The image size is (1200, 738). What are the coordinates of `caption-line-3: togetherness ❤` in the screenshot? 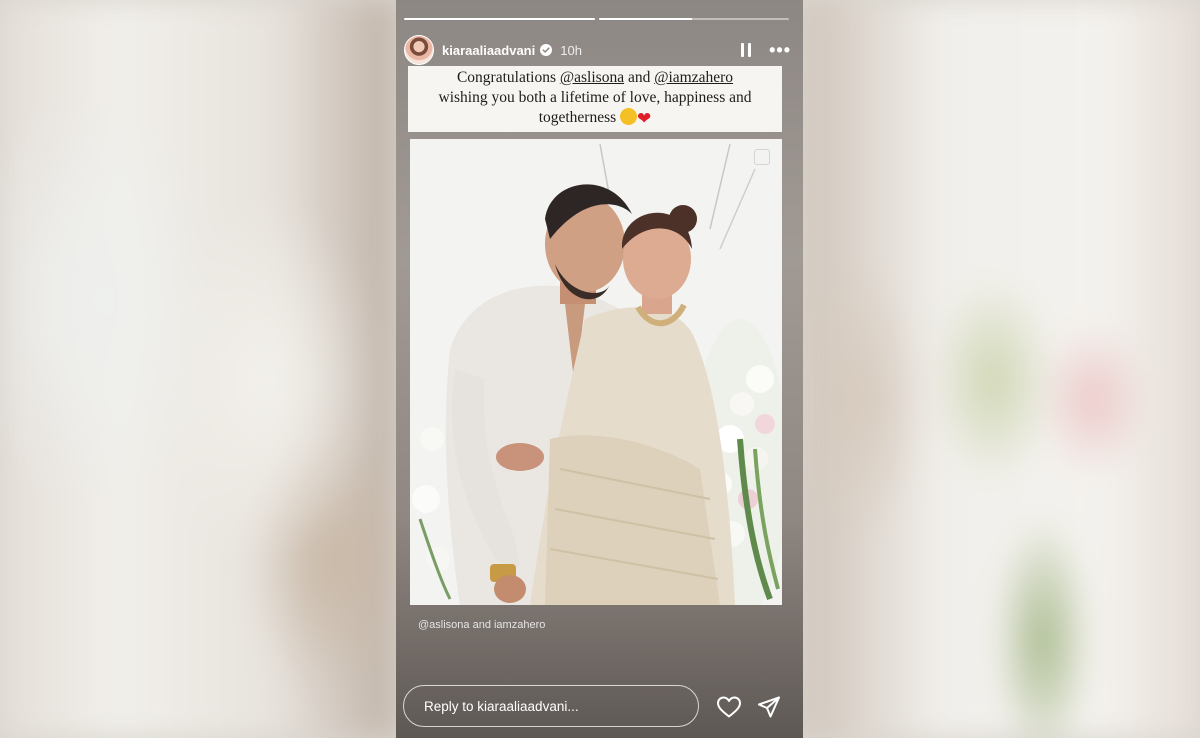 It's located at (595, 118).